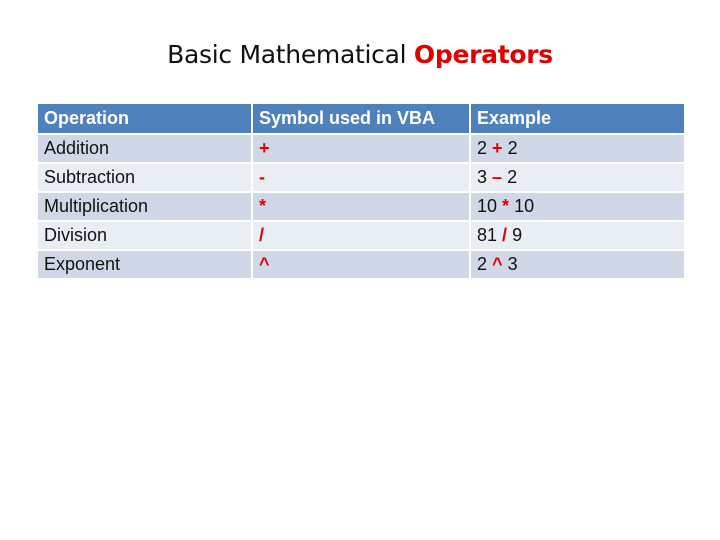 The image size is (720, 540). What do you see at coordinates (262, 177) in the screenshot?
I see `symbol-glyph: -` at bounding box center [262, 177].